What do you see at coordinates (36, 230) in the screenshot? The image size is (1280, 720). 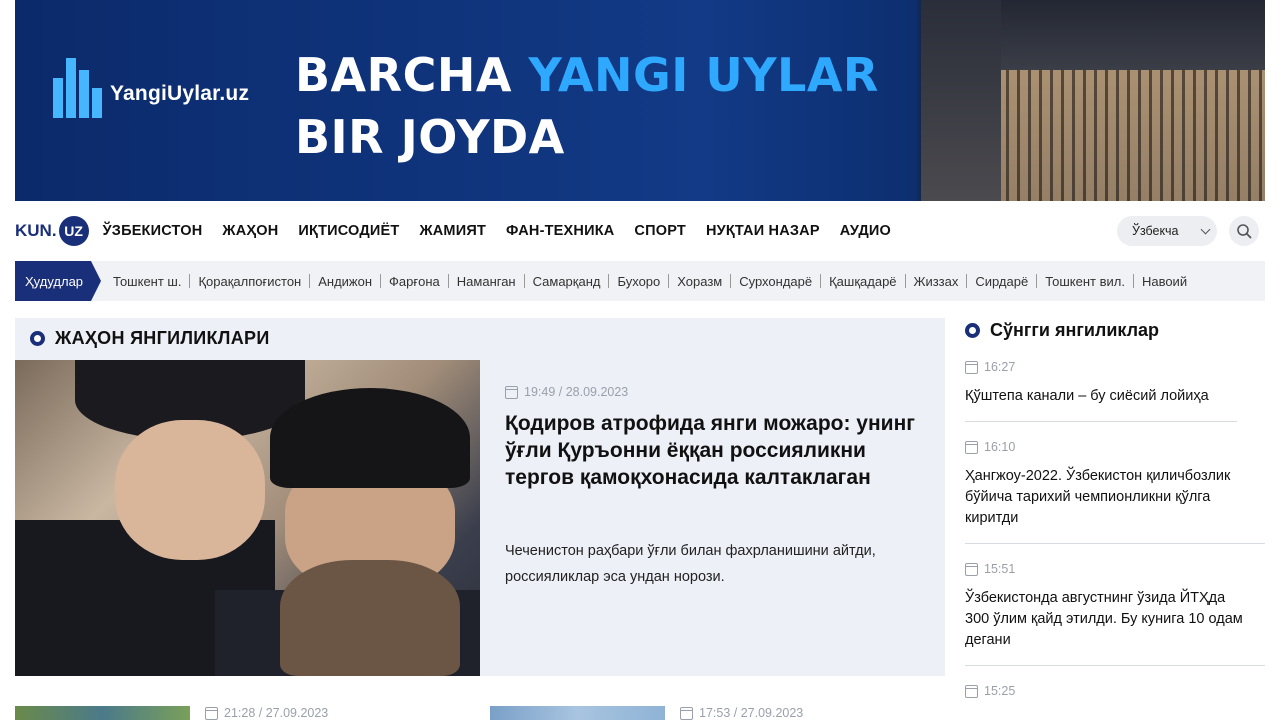 I see `site-logo-kun: KUN.` at bounding box center [36, 230].